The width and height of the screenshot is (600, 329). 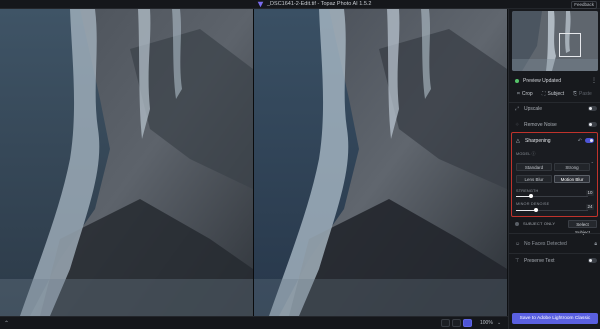 I want to click on noise-icon: ⁘, so click(x=517, y=125).